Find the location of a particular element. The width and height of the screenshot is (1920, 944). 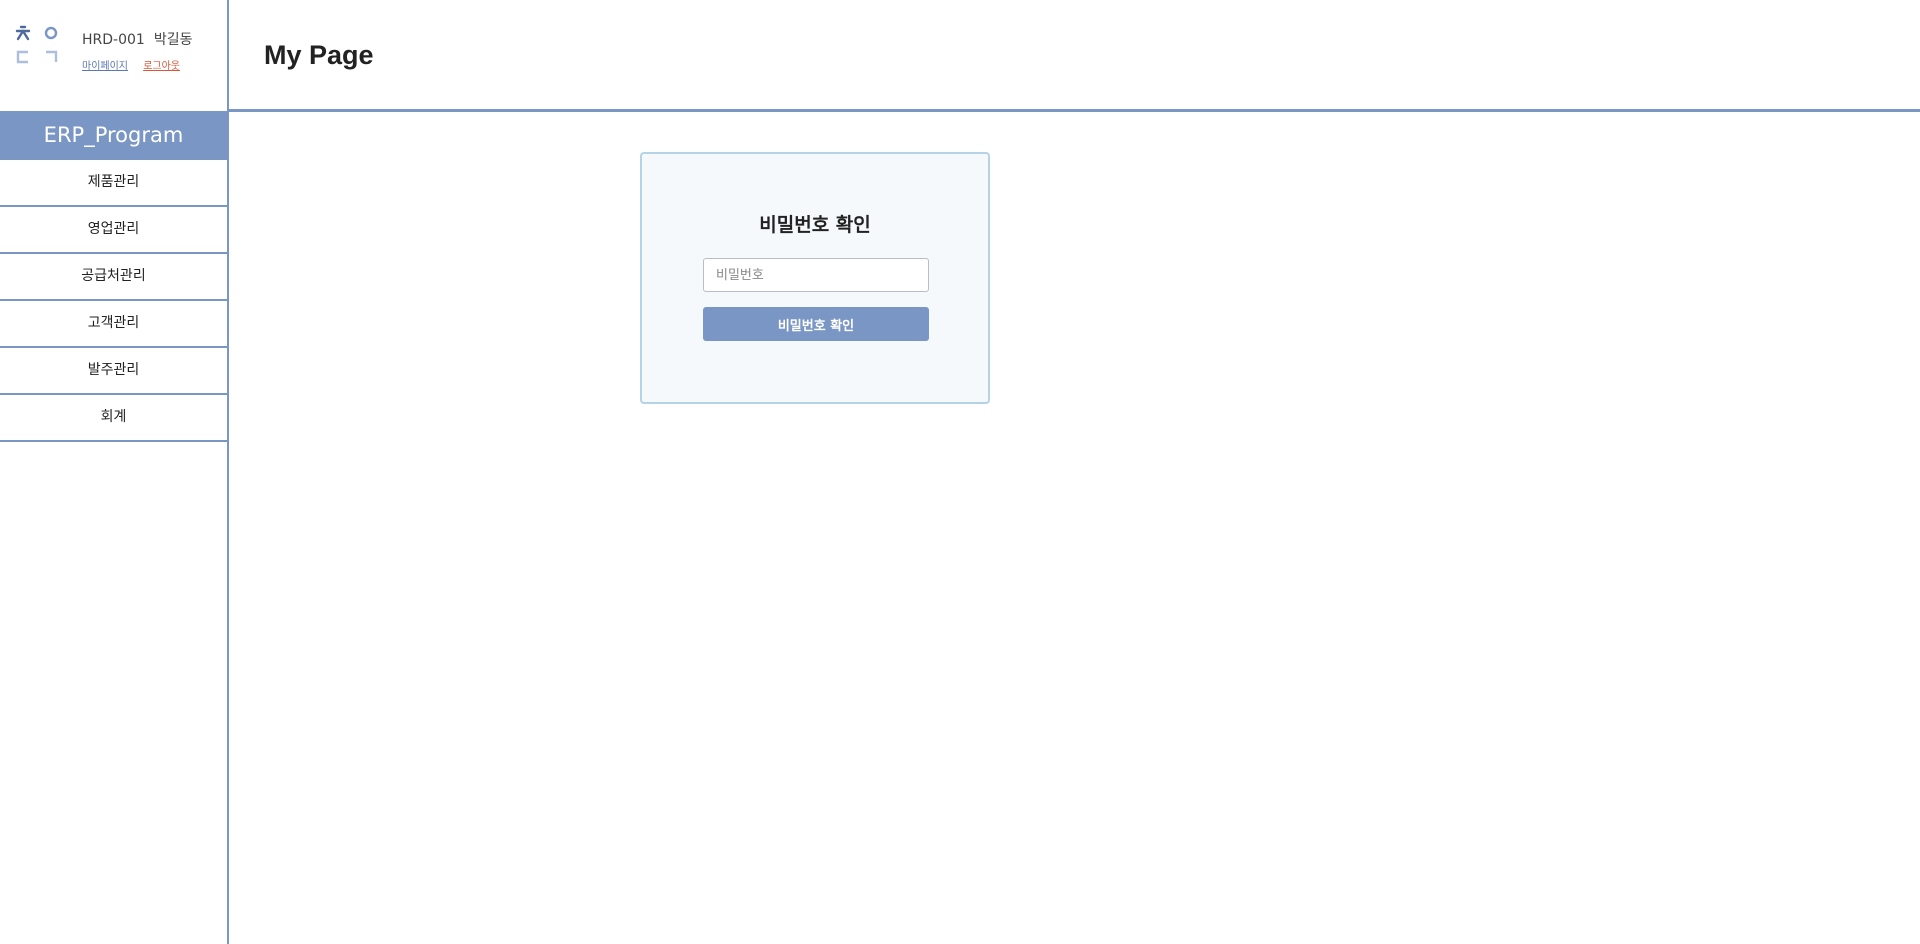

sidebar-item-product-management: 제품관리 is located at coordinates (113, 183).